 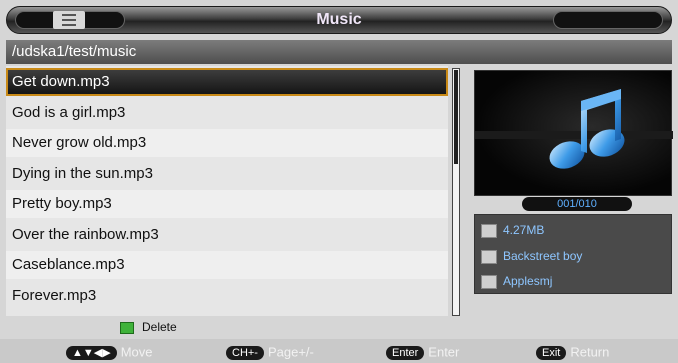 I want to click on artist-row: Backstreet boy, so click(x=531, y=256).